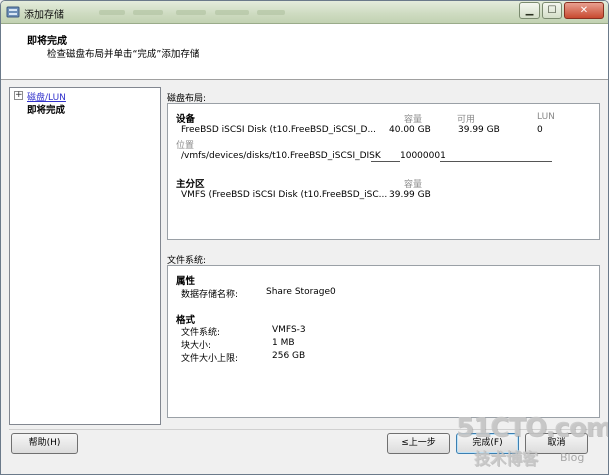 The image size is (609, 475). I want to click on datastore-name-value: Share Storage0, so click(301, 292).